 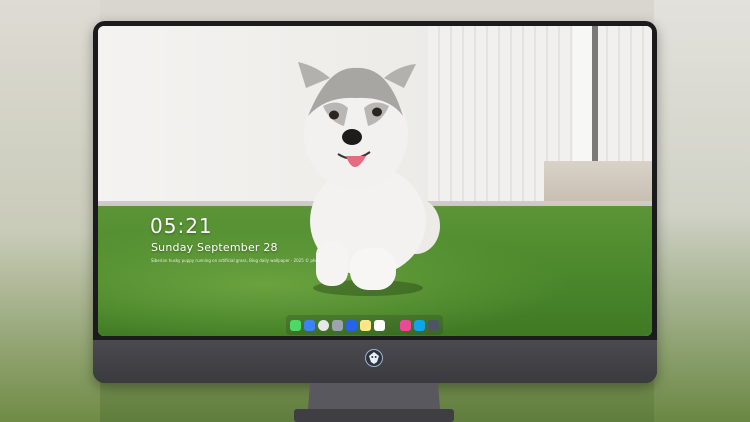 I want to click on notes-icon, so click(x=365, y=325).